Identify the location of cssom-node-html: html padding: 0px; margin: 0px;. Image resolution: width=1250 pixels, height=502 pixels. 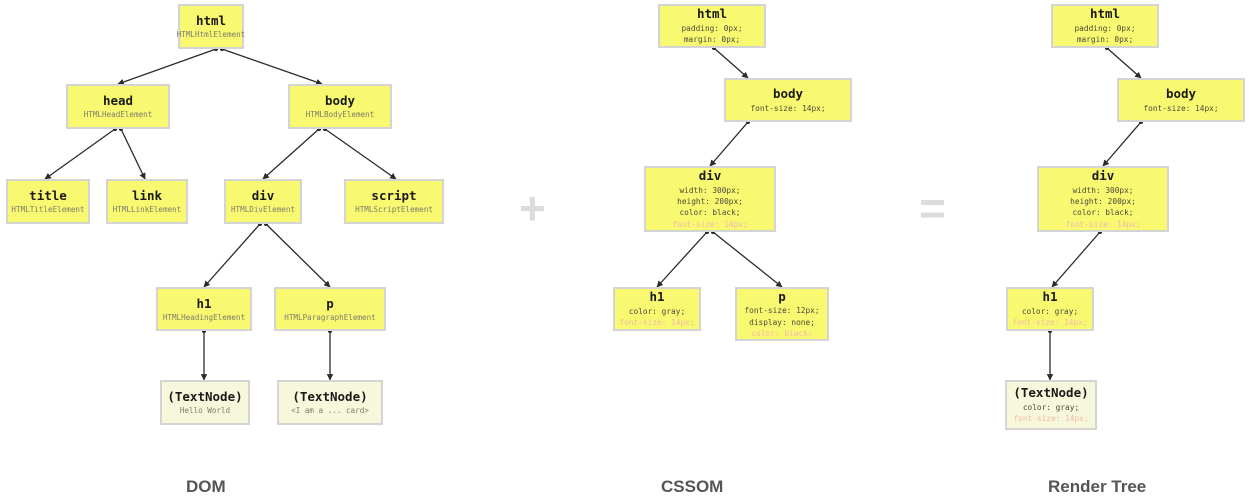
(712, 26).